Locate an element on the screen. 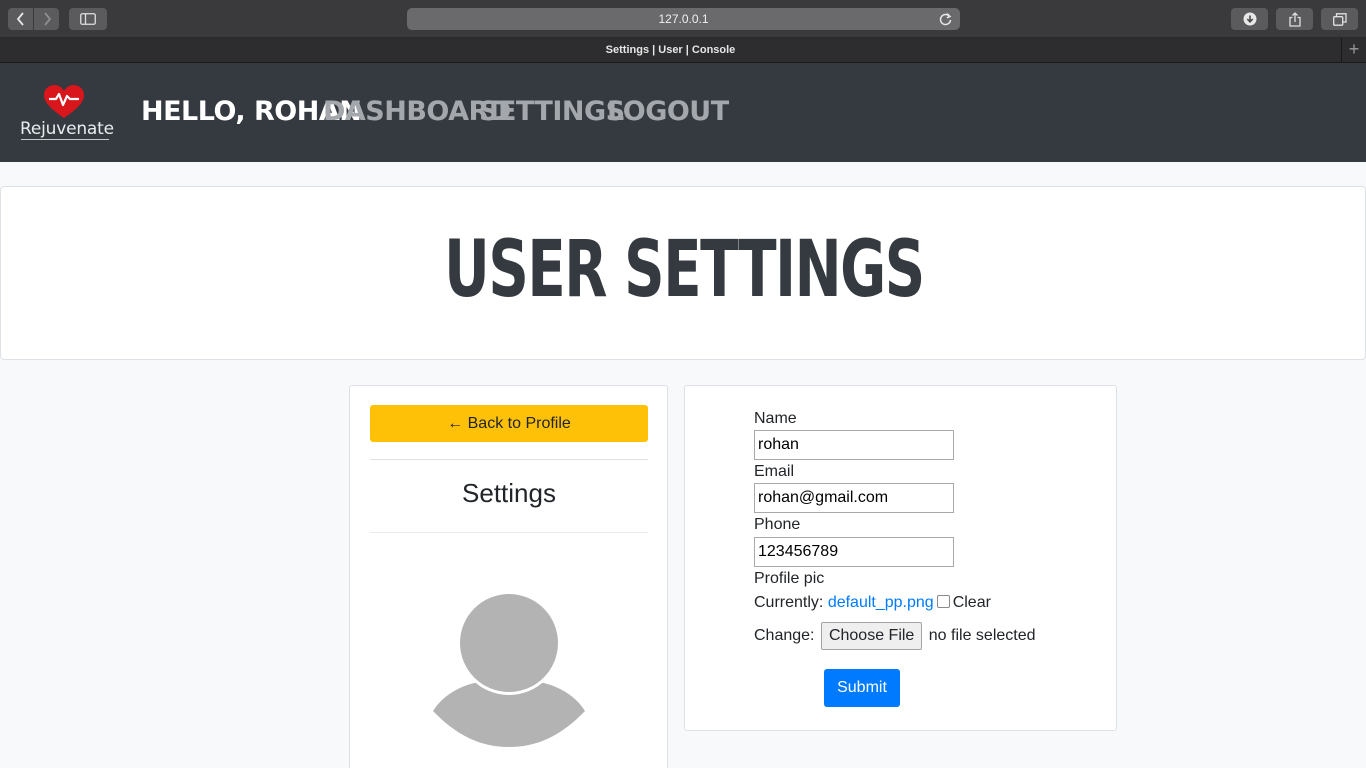 This screenshot has height=768, width=1366. active-tab: Settings | User | Console is located at coordinates (670, 50).